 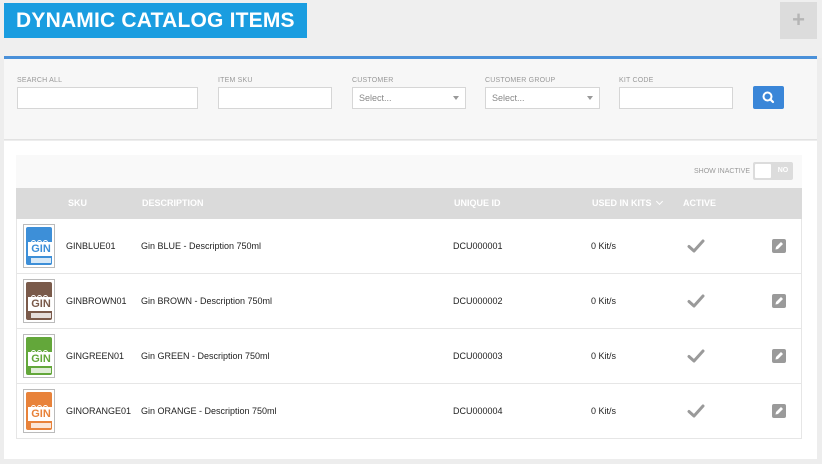 I want to click on description-cell: Gin GREEN - Description 750ml, so click(x=205, y=356).